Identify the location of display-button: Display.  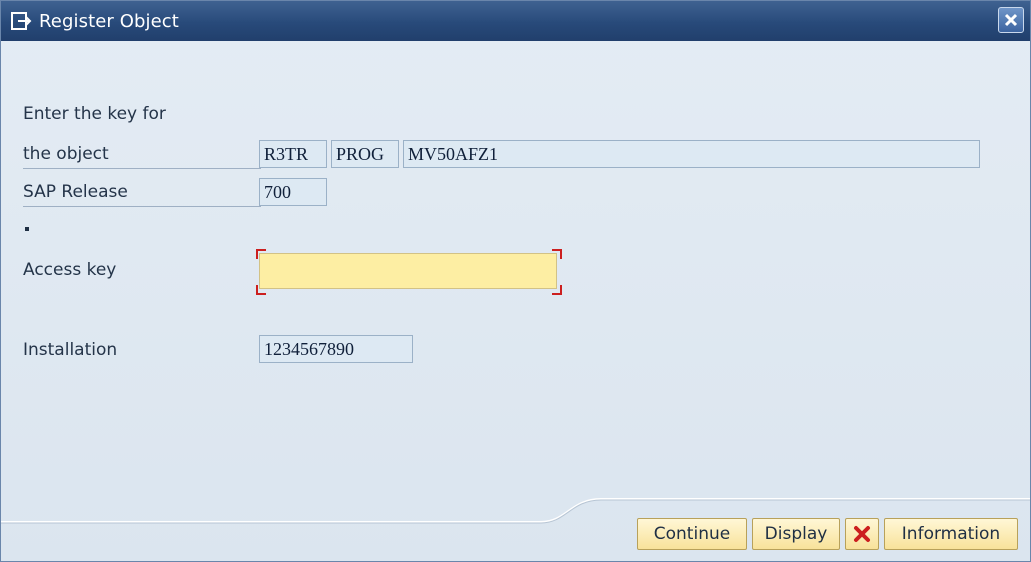
(796, 534).